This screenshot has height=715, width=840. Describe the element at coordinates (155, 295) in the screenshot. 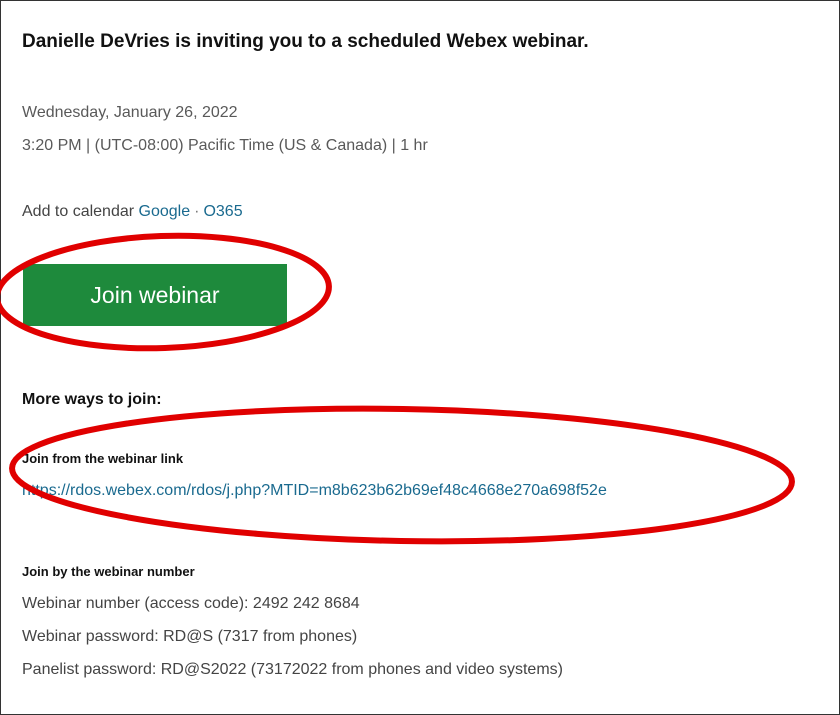

I see `join-webinar-button: Join webinar` at that location.